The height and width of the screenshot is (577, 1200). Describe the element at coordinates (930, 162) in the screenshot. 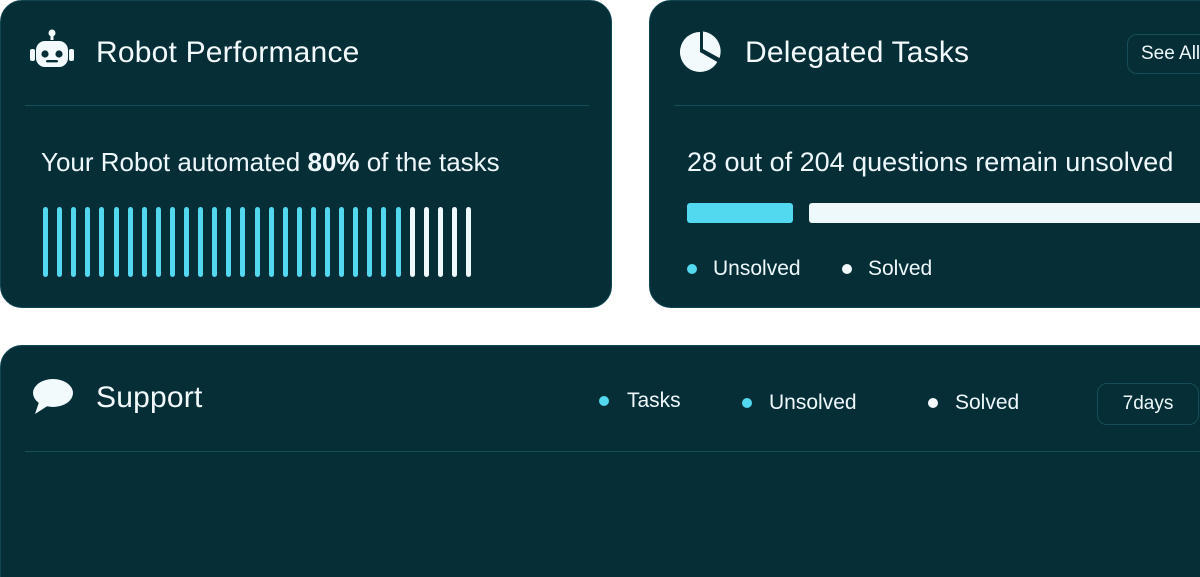

I see `tasks-summary: 28 out of 204 questions remain unsolved` at that location.